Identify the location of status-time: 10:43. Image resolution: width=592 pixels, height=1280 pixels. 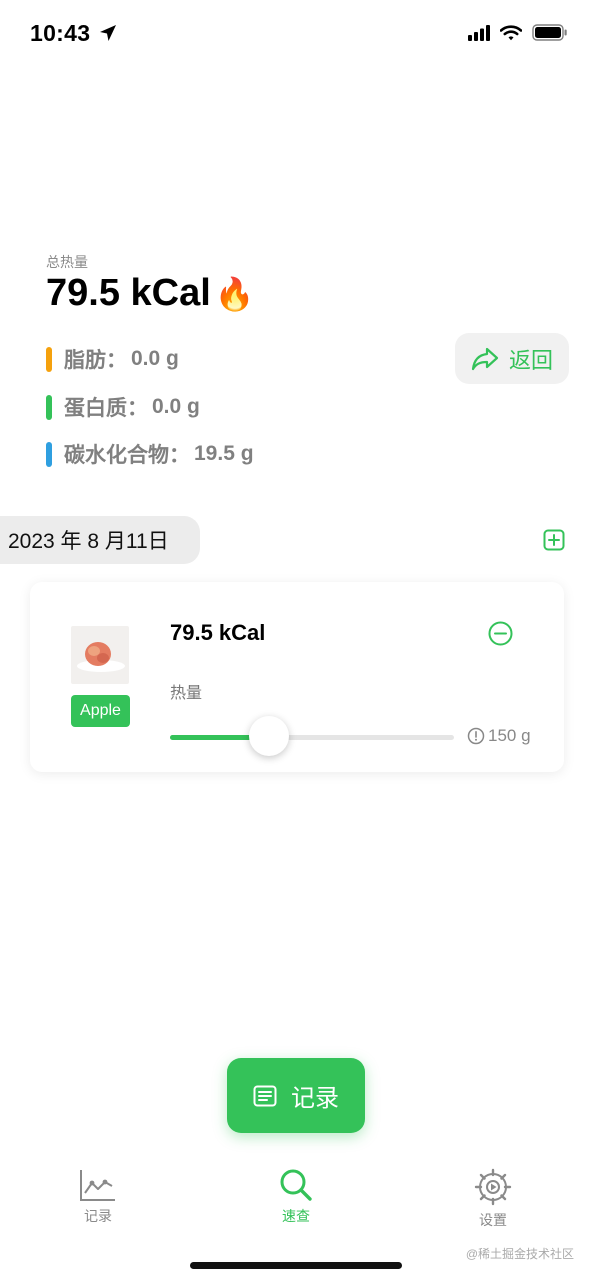
(73, 33).